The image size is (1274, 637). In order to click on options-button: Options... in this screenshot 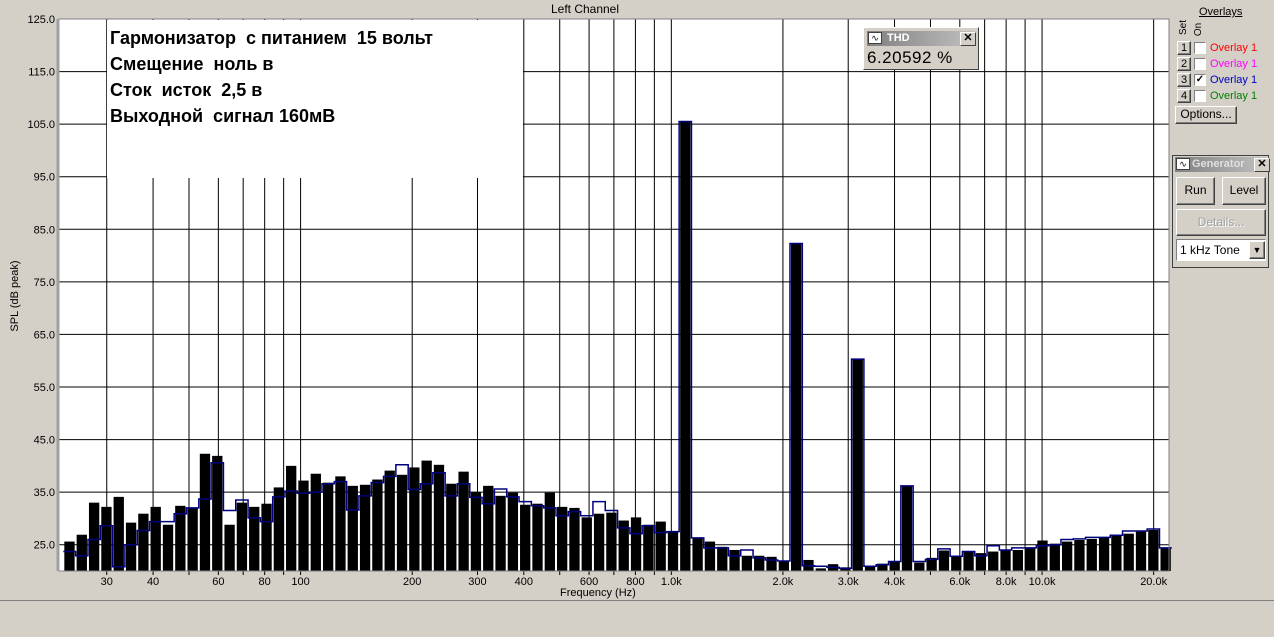, I will do `click(1206, 115)`.